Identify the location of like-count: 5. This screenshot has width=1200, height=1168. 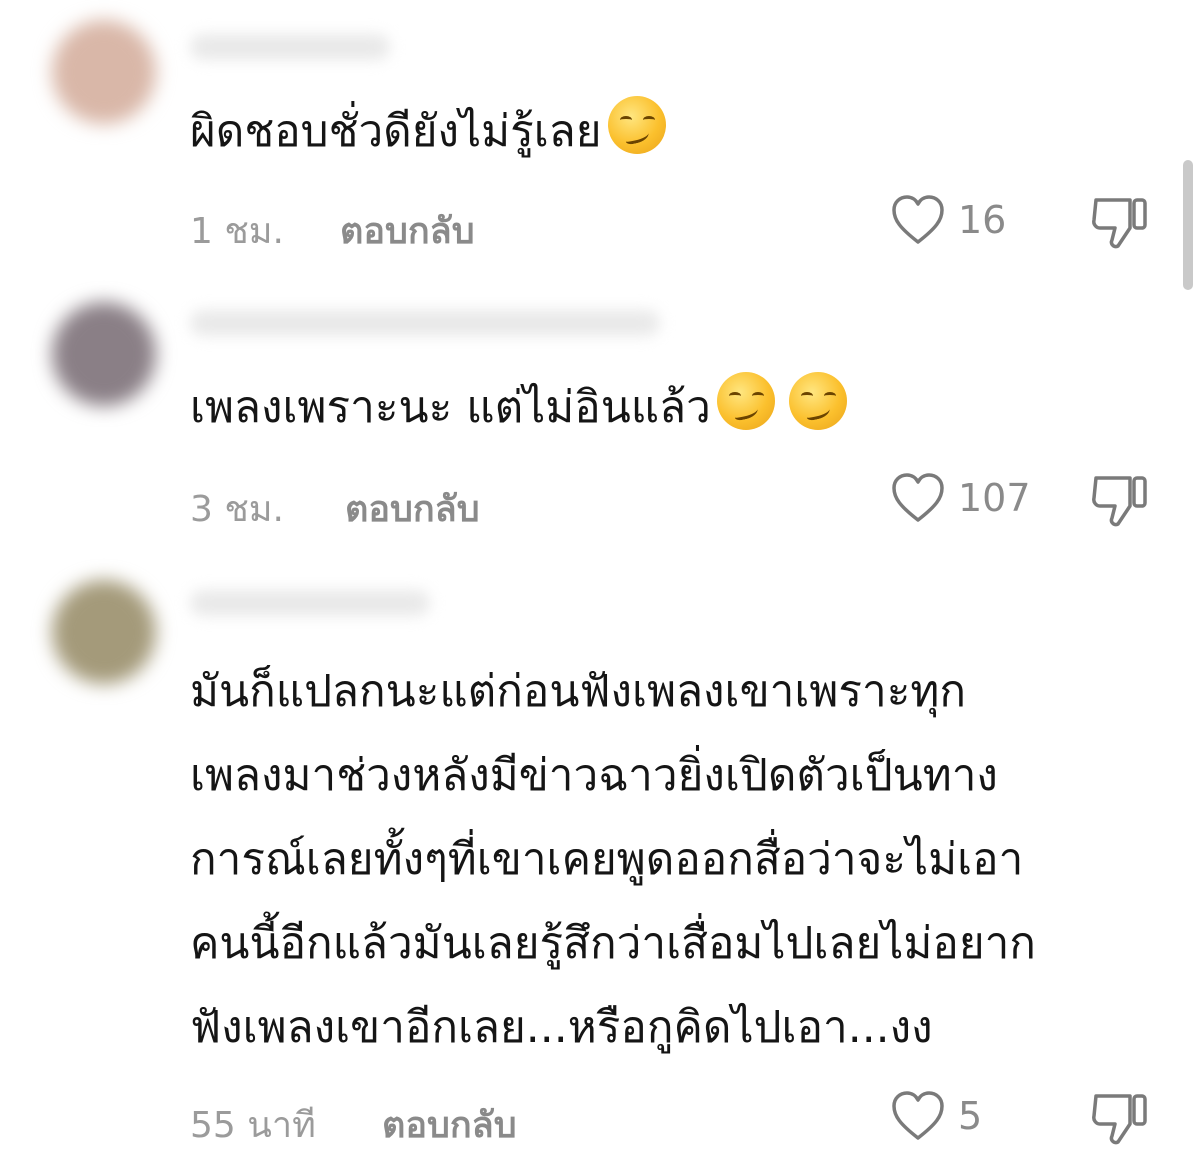
(970, 1116).